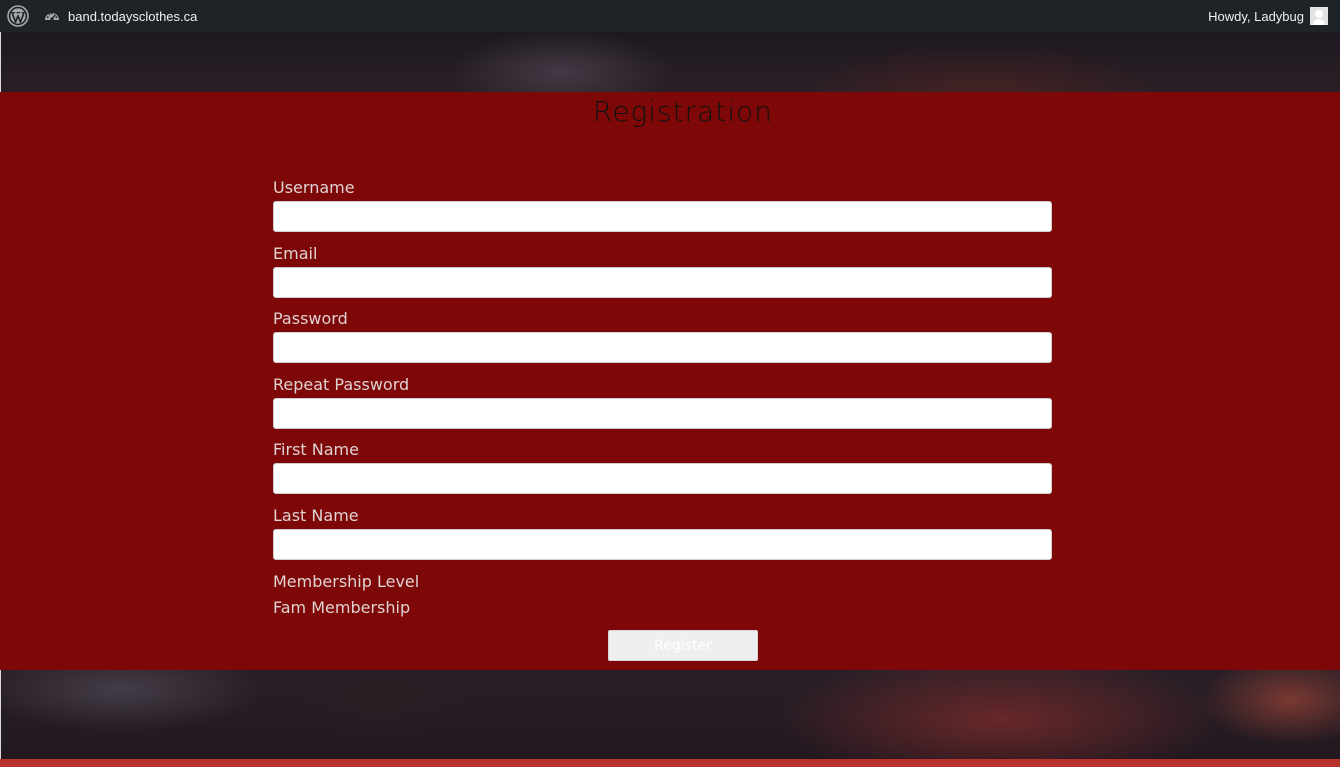  I want to click on membership-level-label: Membership Level, so click(346, 581).